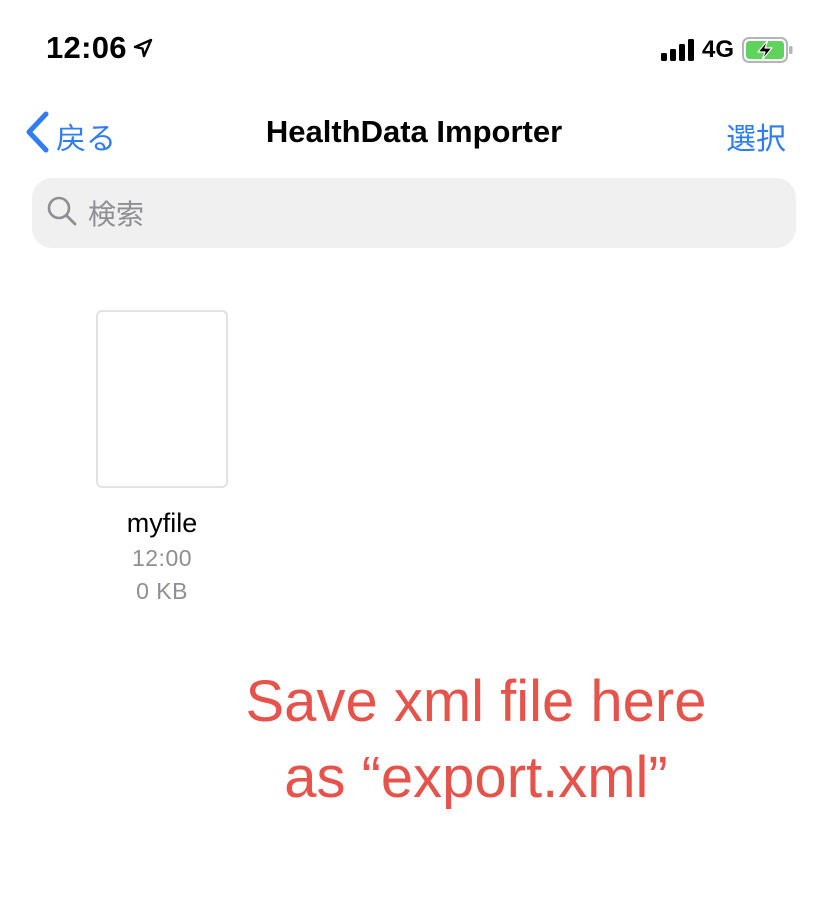  I want to click on file-thumbnail, so click(162, 399).